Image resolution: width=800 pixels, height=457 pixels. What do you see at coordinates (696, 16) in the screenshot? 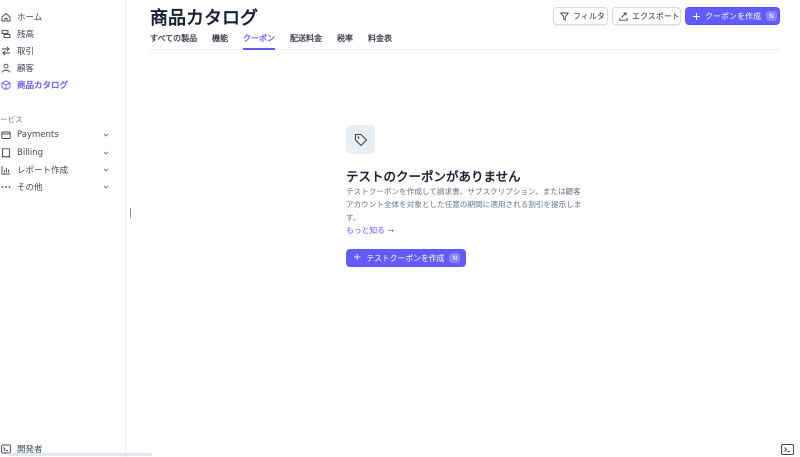
I see `plus-icon` at bounding box center [696, 16].